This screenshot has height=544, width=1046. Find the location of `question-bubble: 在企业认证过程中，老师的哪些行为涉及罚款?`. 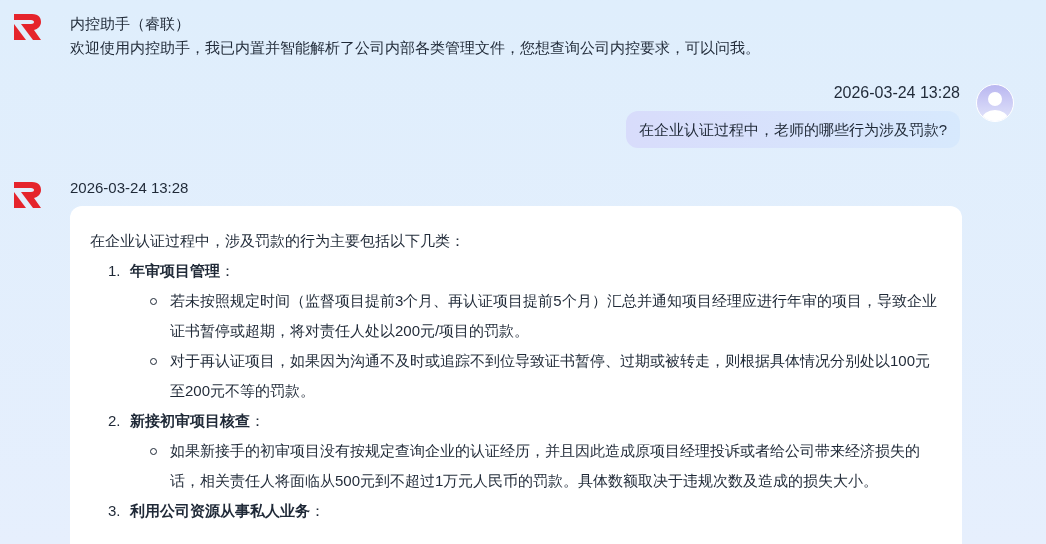

question-bubble: 在企业认证过程中，老师的哪些行为涉及罚款? is located at coordinates (792, 129).